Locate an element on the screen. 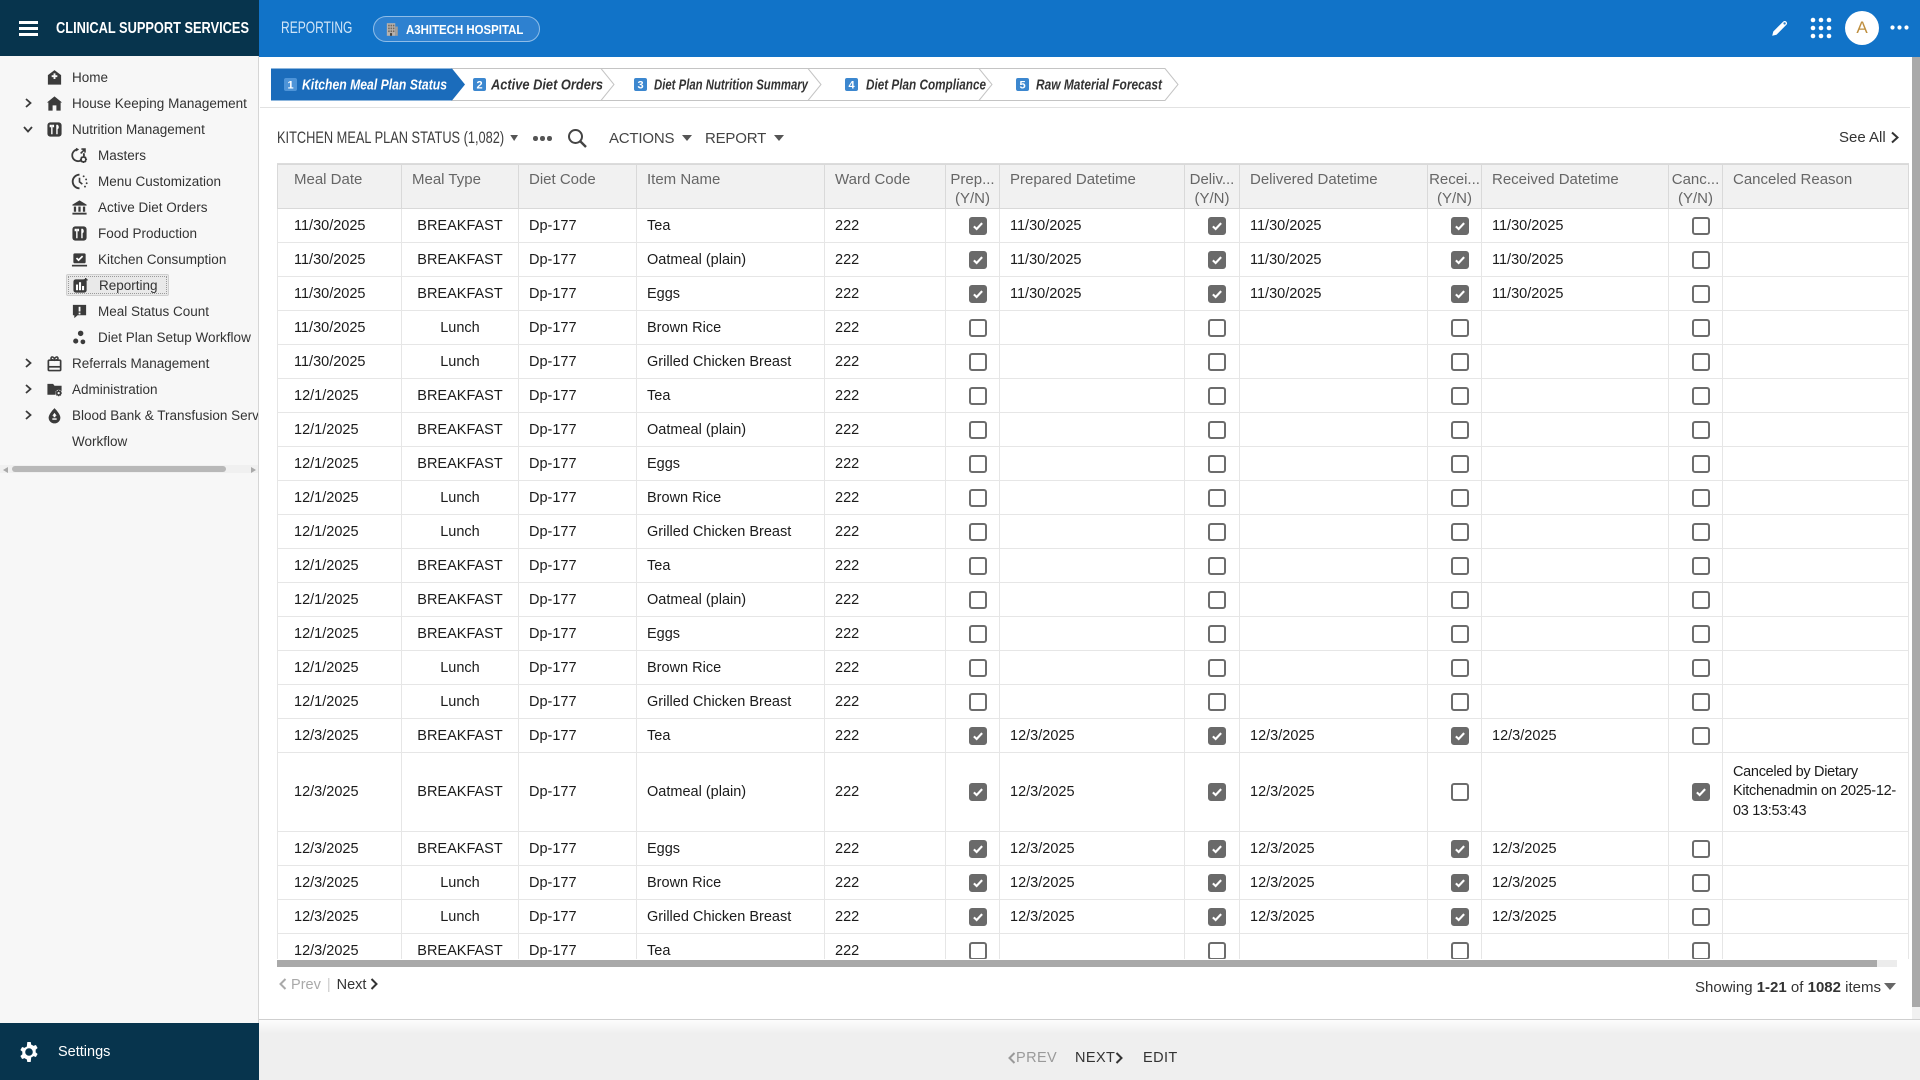  svg-text: 3 is located at coordinates (640, 86).